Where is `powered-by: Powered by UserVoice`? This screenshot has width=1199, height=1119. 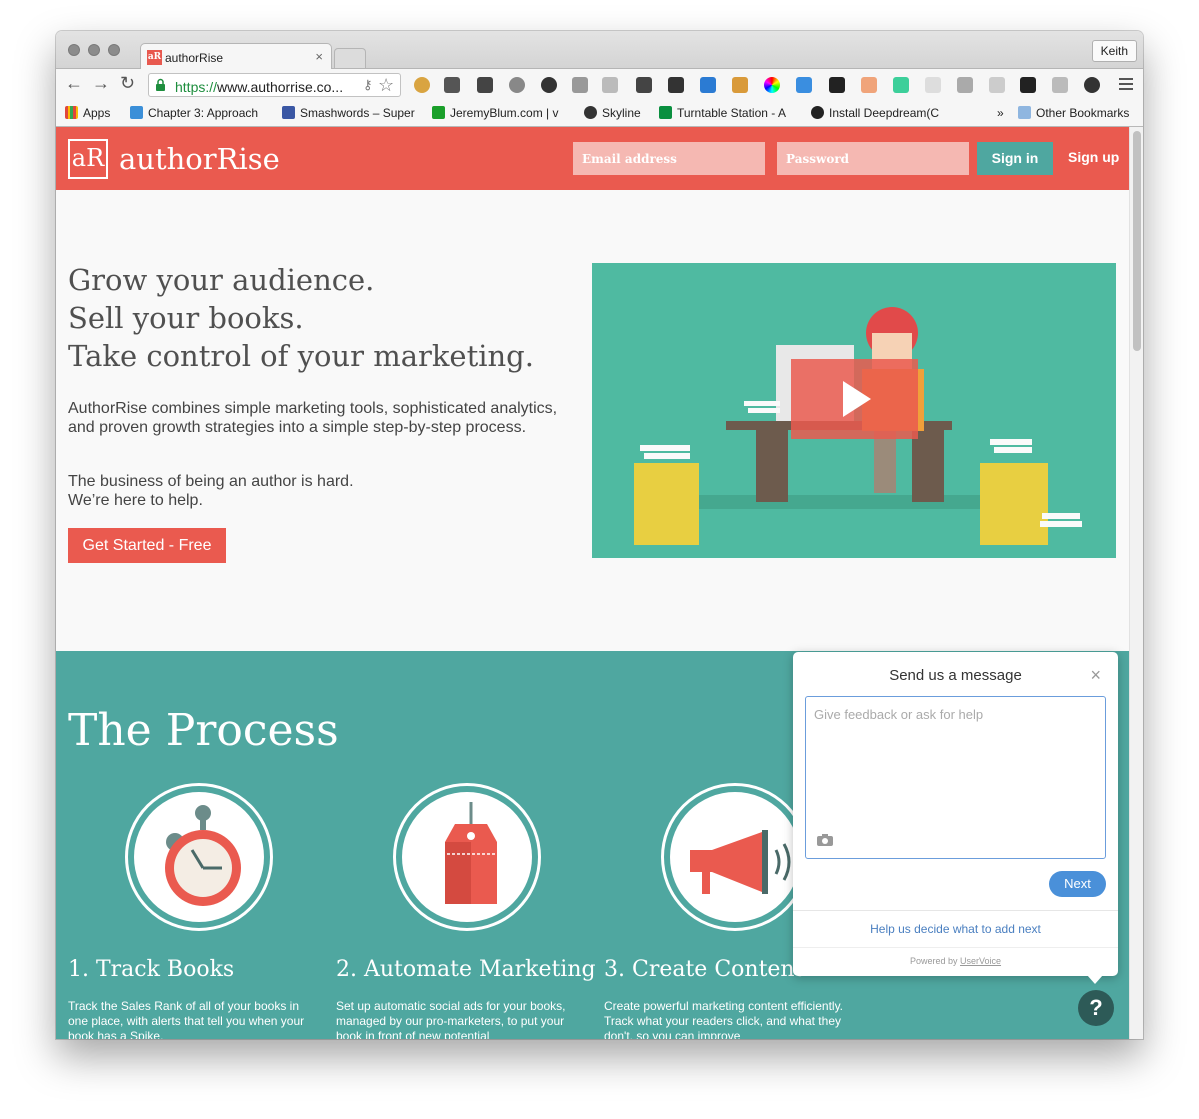
powered-by: Powered by UserVoice is located at coordinates (955, 961).